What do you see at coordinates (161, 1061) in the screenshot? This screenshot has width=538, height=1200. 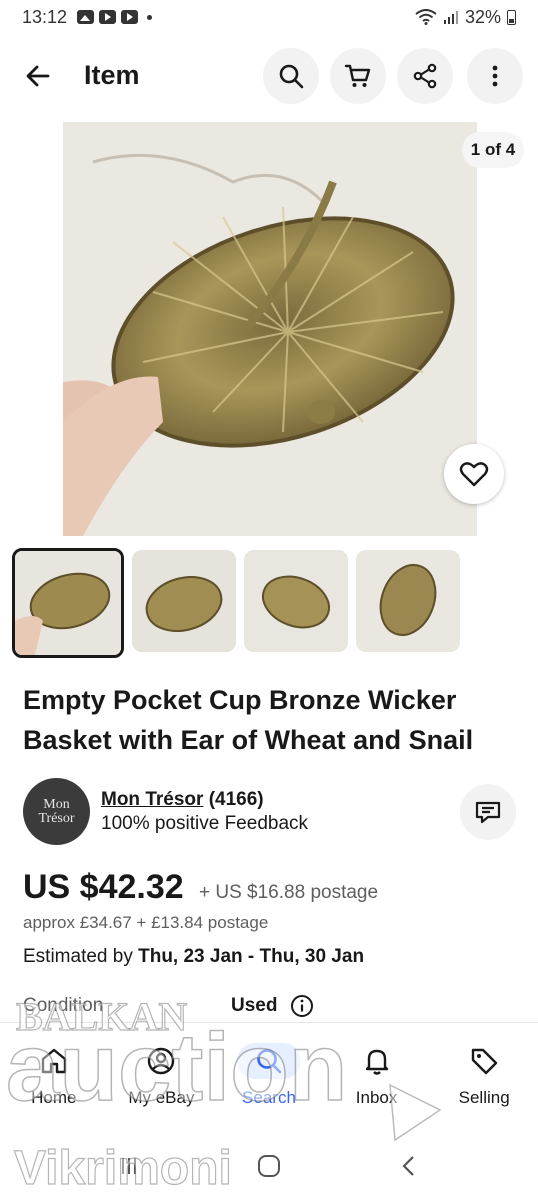 I see `account-icon` at bounding box center [161, 1061].